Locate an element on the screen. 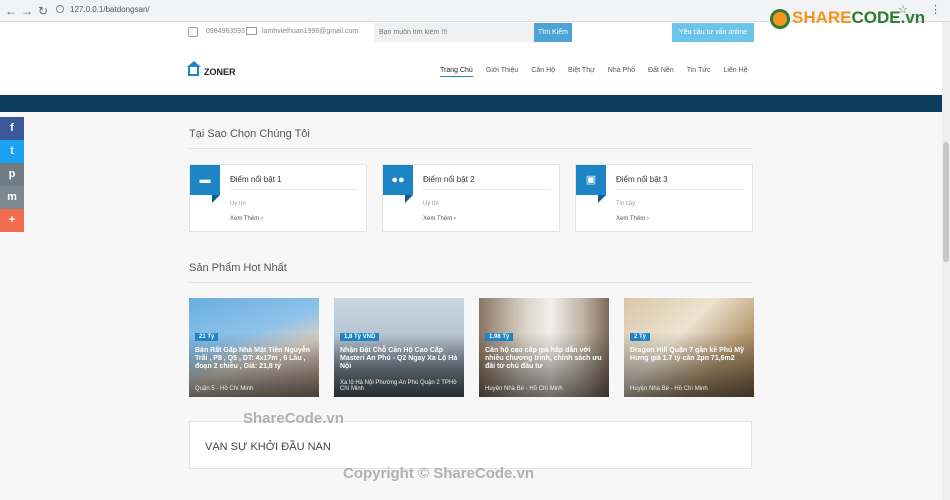 The image size is (950, 500). browser-menu-icon: ⋮ is located at coordinates (935, 9).